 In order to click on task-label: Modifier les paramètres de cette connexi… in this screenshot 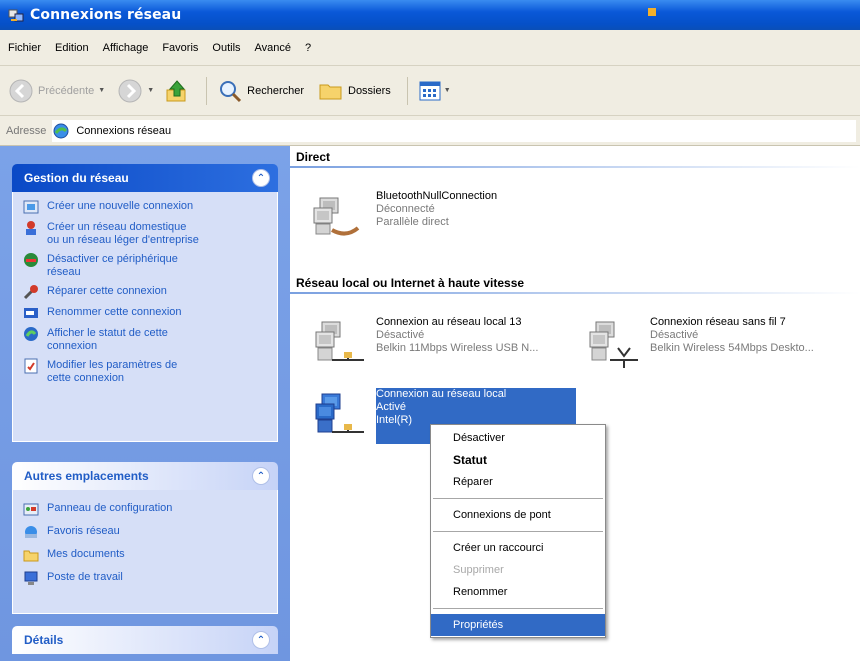, I will do `click(112, 371)`.